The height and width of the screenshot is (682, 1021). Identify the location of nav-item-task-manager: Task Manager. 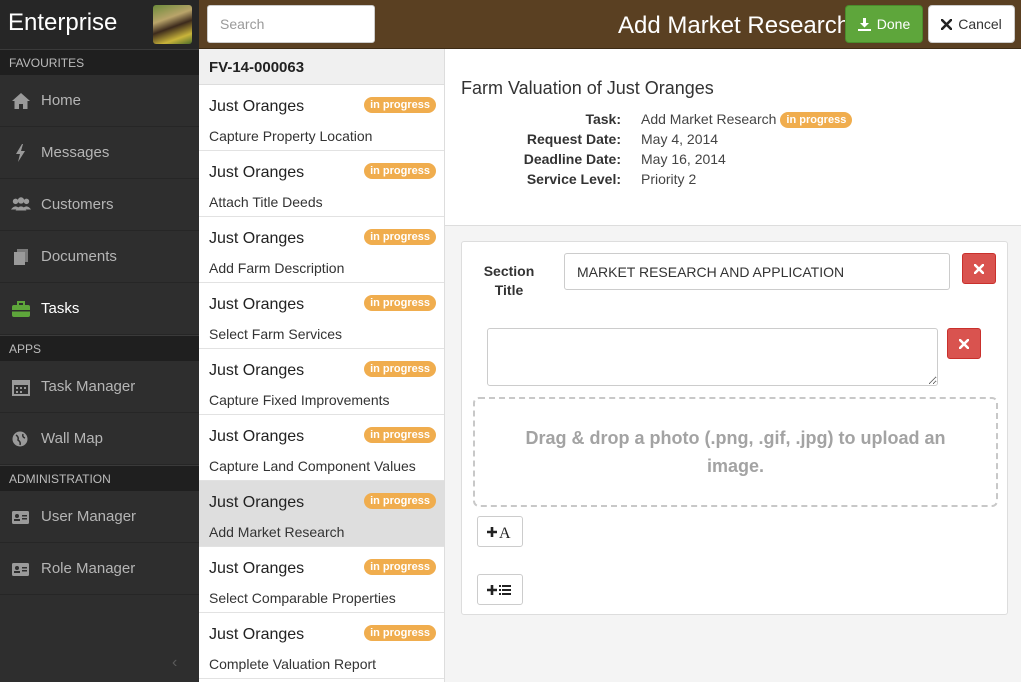
(99, 387).